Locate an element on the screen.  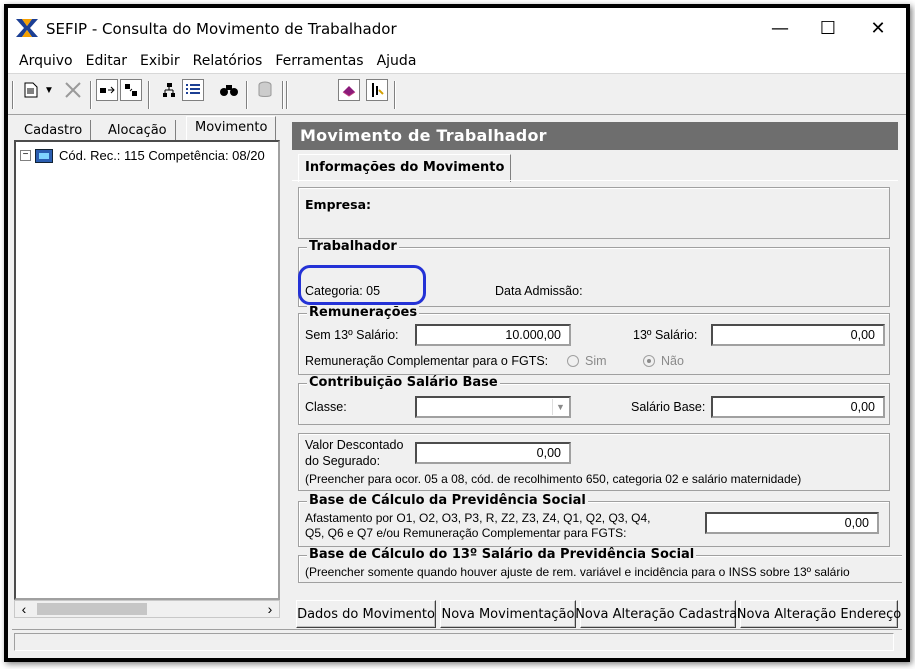
tab-informacoes-movimento: Informações do Movimento is located at coordinates (405, 168).